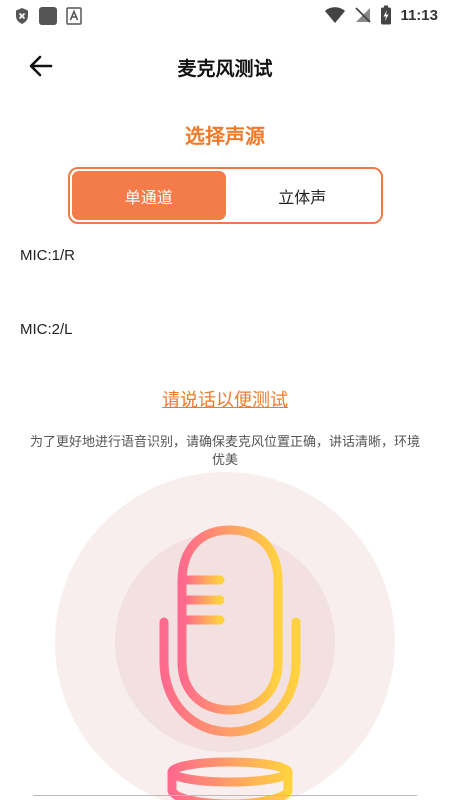 Image resolution: width=450 pixels, height=800 pixels. I want to click on text-a-icon, so click(74, 16).